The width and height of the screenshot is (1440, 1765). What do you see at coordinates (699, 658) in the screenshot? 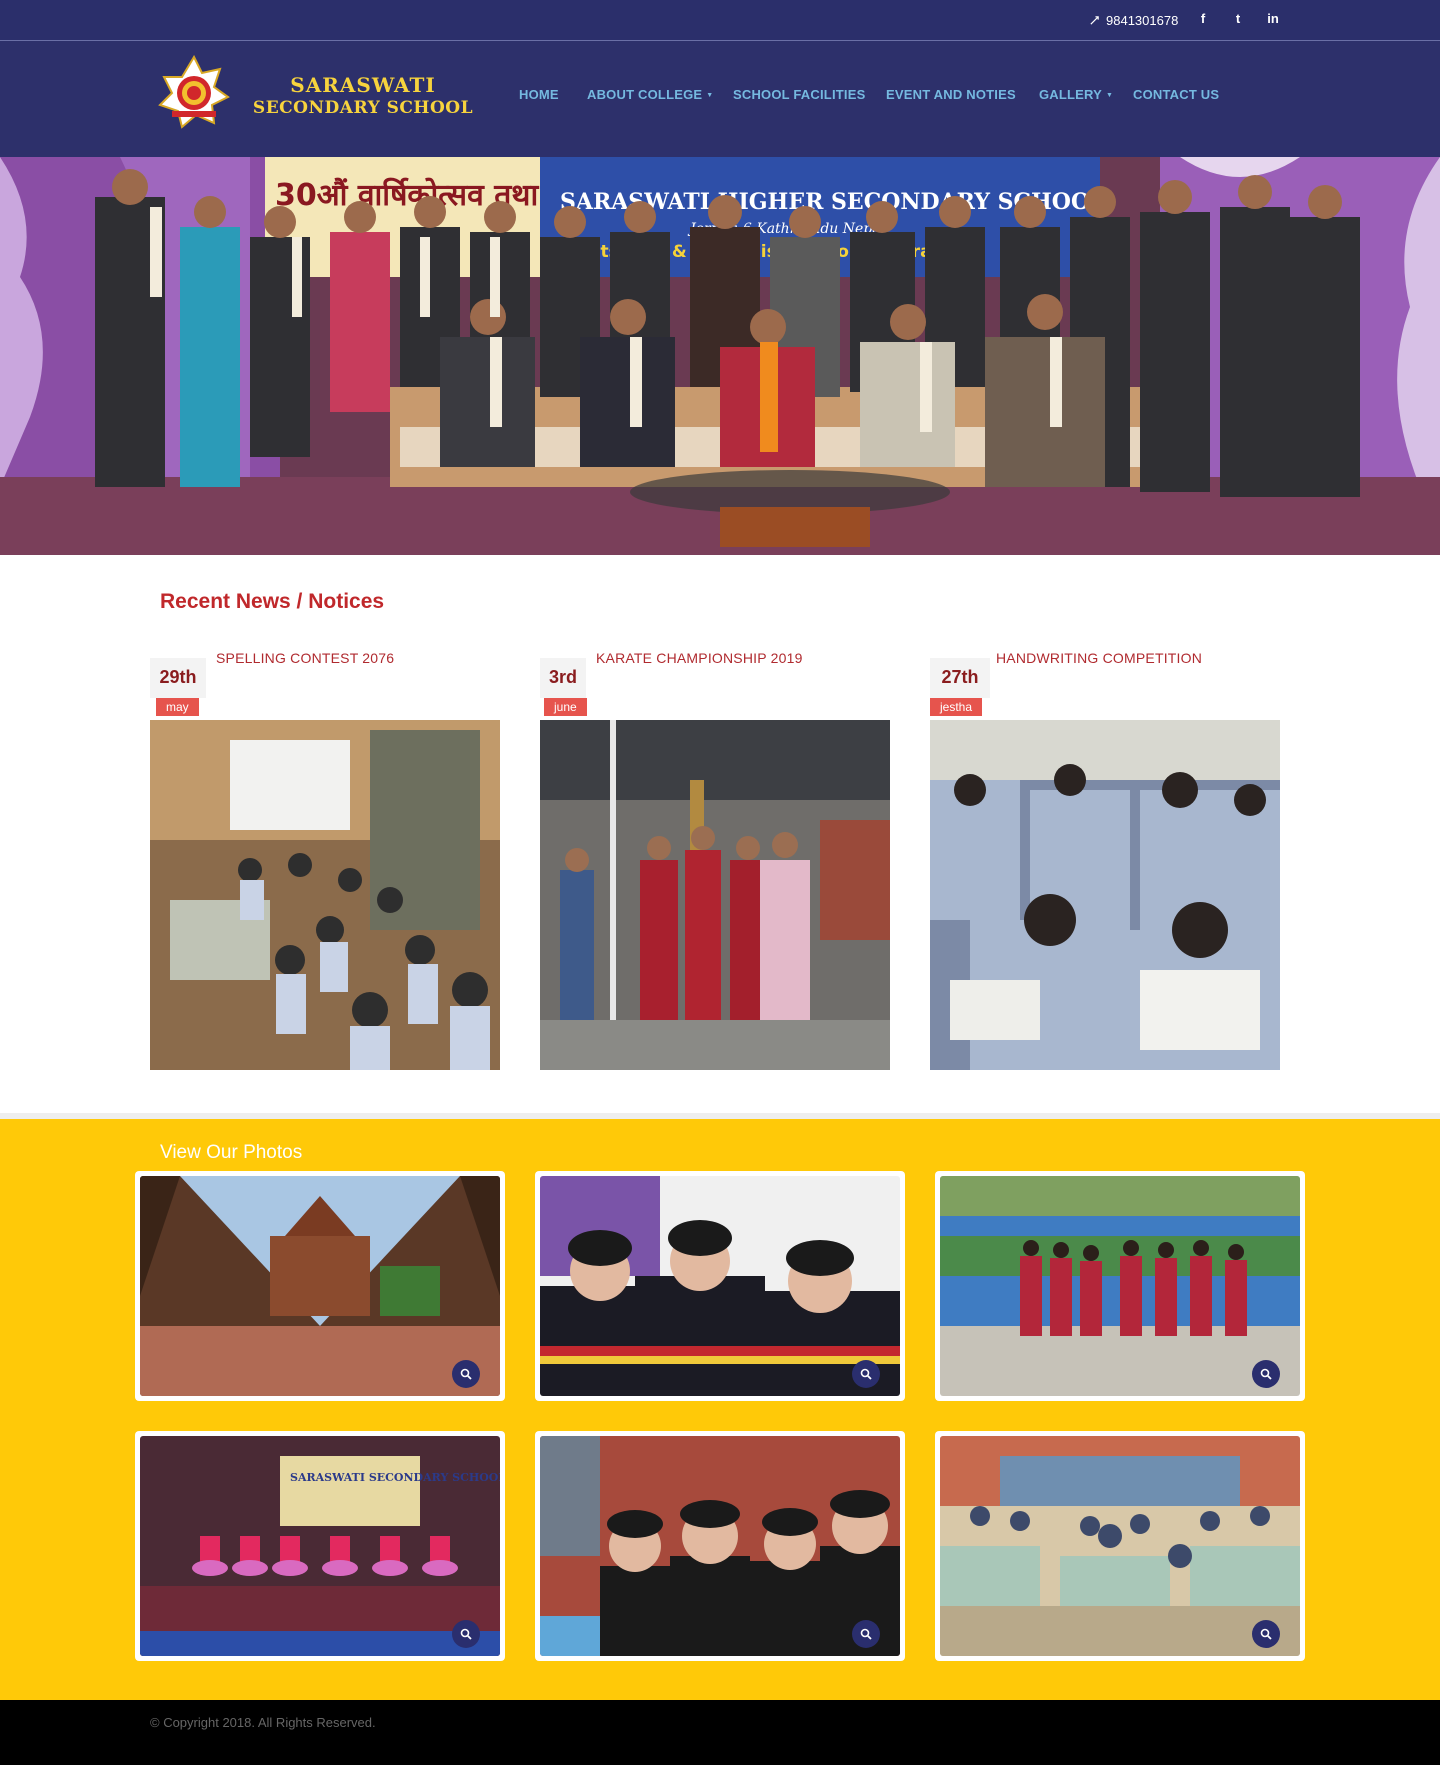
I see `news-title: KARATE CHAMPIONSHIP 2019` at bounding box center [699, 658].